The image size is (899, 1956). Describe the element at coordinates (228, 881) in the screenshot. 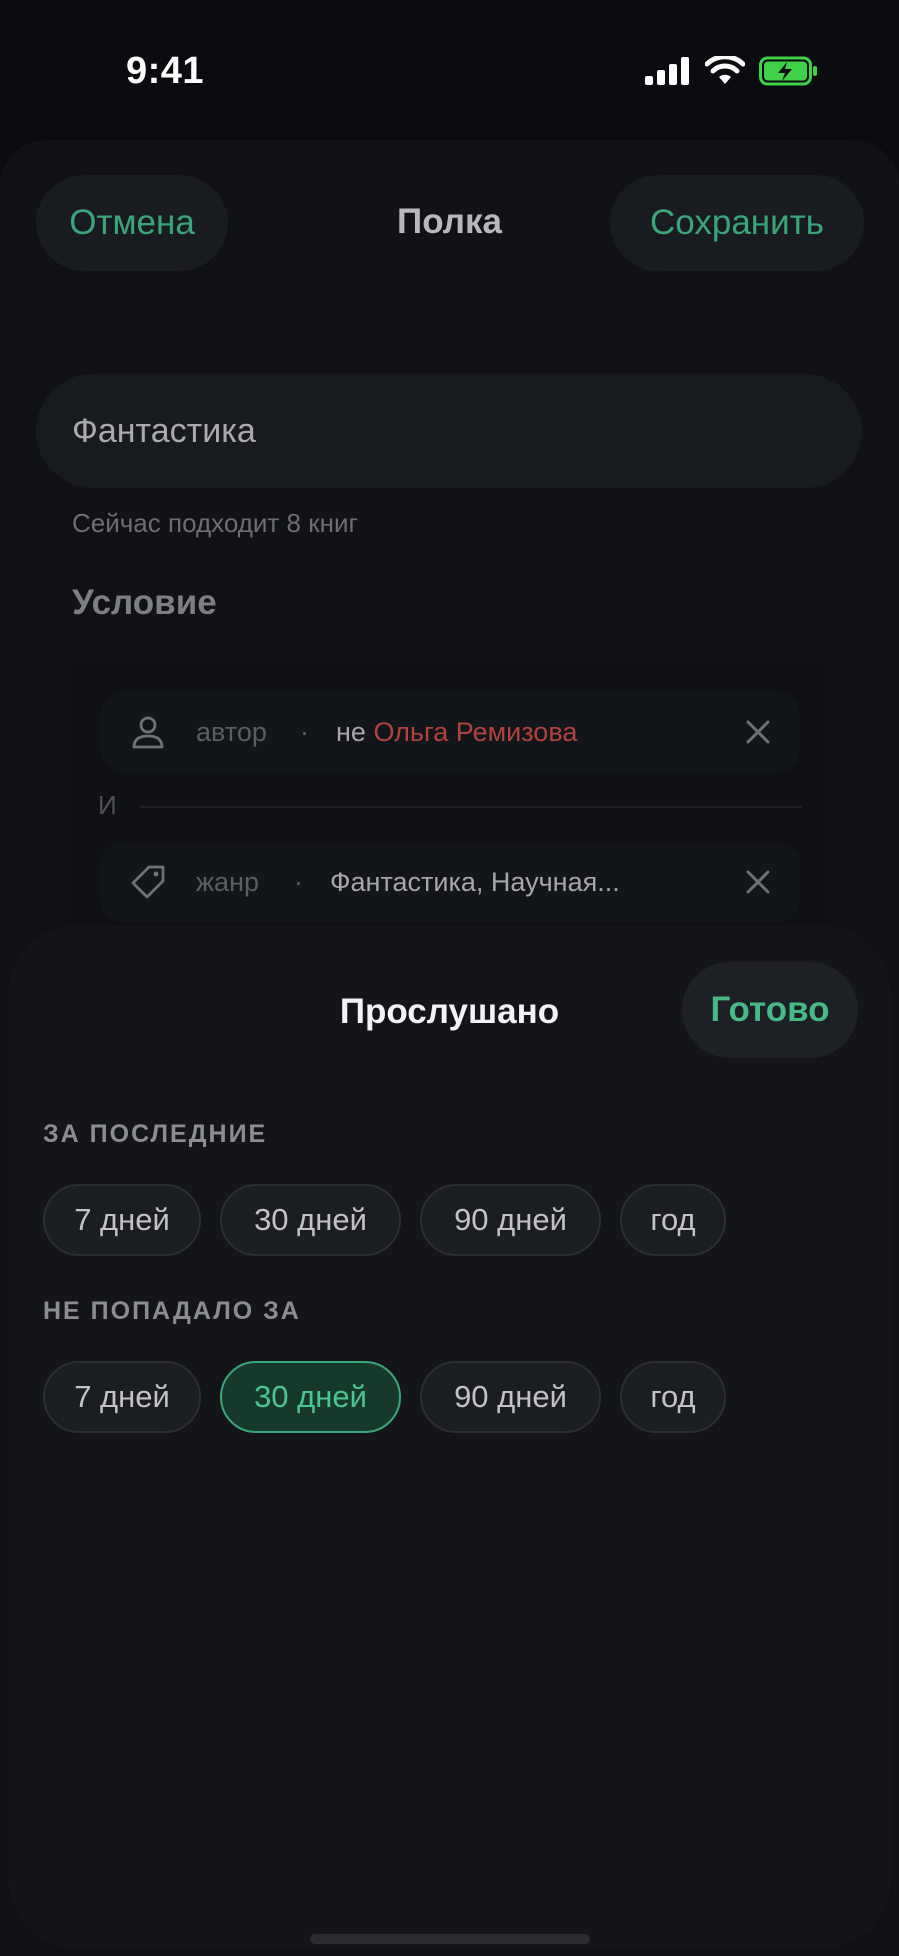

I see `condition-field: жанр` at that location.